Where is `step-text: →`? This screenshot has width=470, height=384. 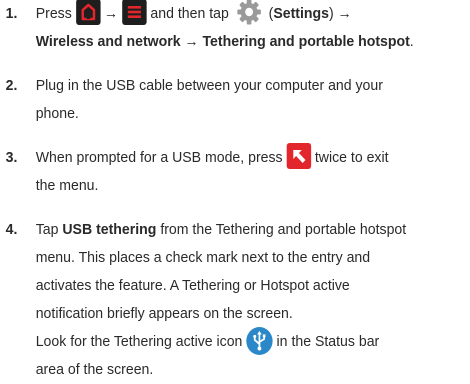 step-text: → is located at coordinates (111, 13).